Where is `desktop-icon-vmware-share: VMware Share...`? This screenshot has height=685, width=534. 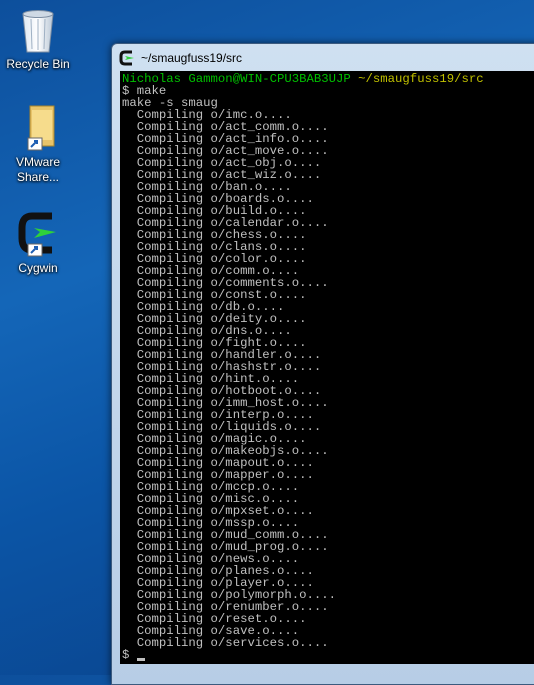 desktop-icon-vmware-share: VMware Share... is located at coordinates (38, 144).